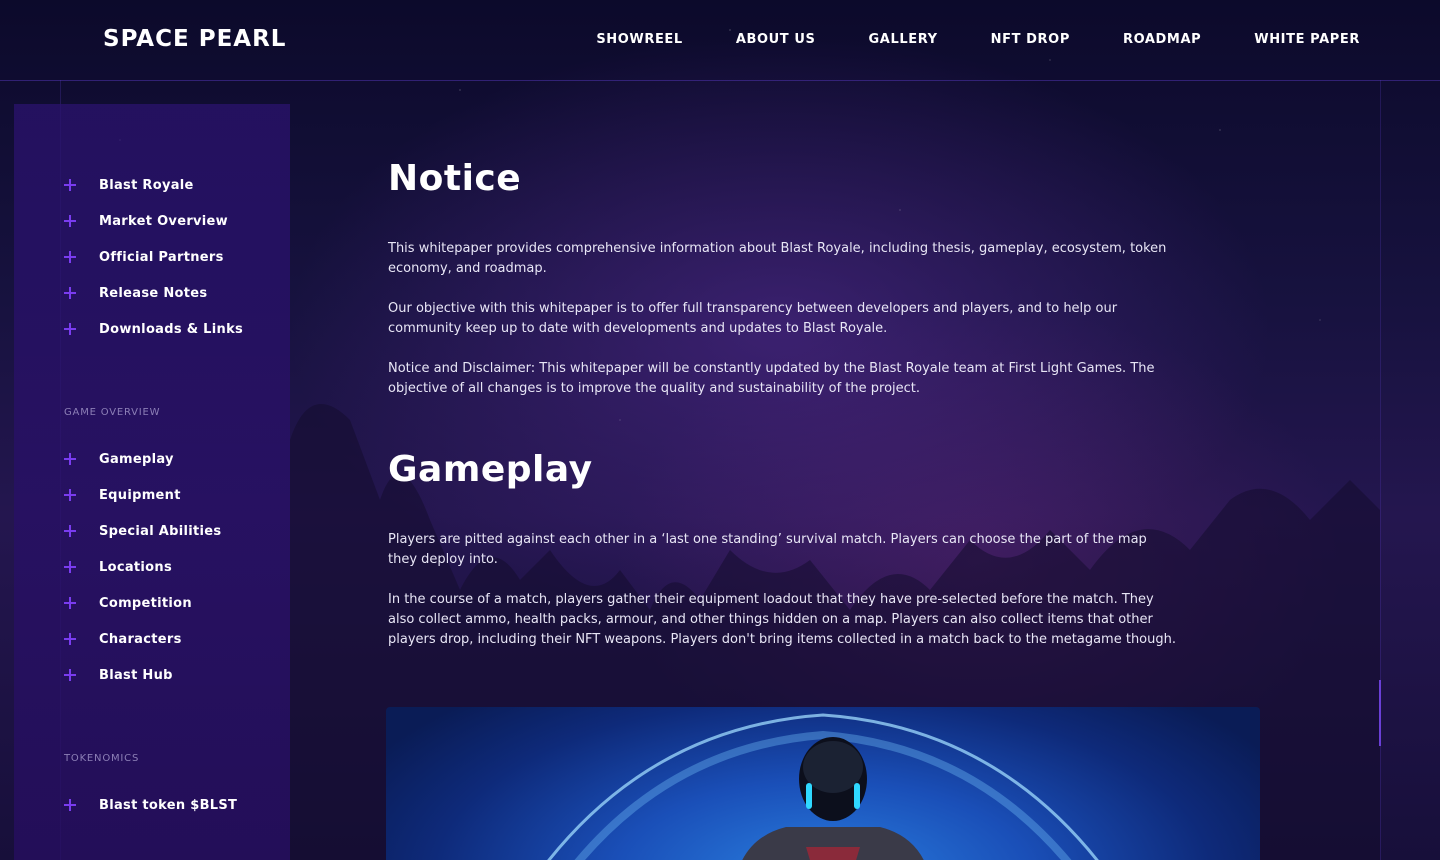 This screenshot has width=1440, height=860. What do you see at coordinates (102, 758) in the screenshot?
I see `section-title-tokenomics: TOKENOMICS` at bounding box center [102, 758].